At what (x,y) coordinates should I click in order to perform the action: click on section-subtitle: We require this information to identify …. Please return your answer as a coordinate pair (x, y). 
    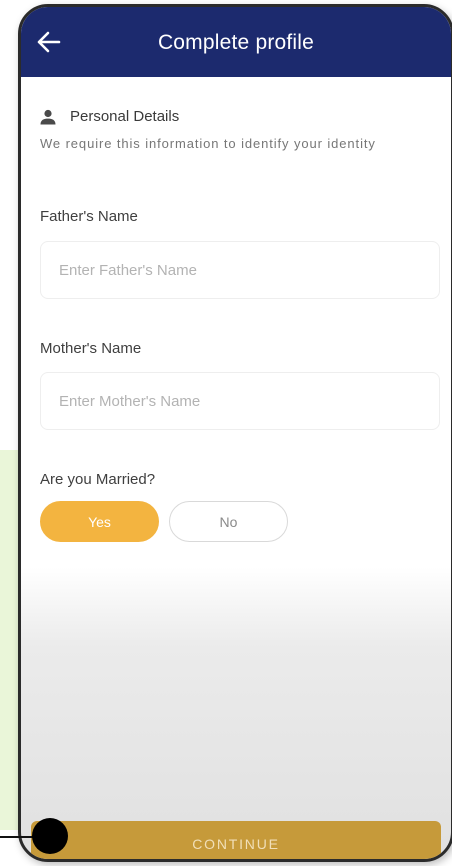
    Looking at the image, I should click on (208, 143).